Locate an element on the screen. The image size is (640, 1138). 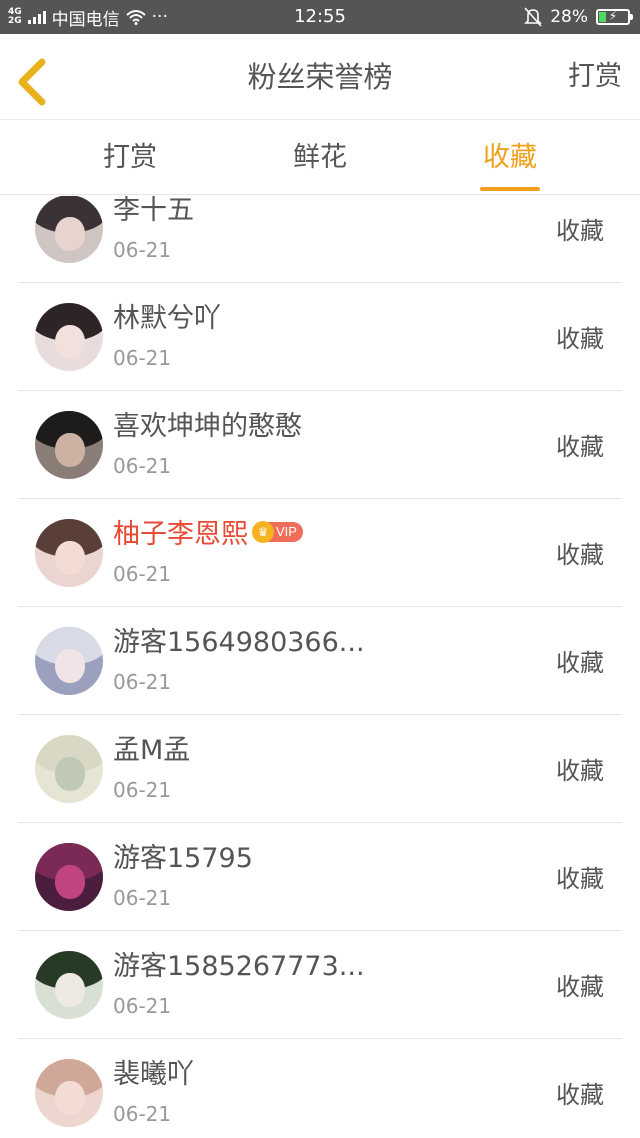
tab-label: 收藏 is located at coordinates (510, 157).